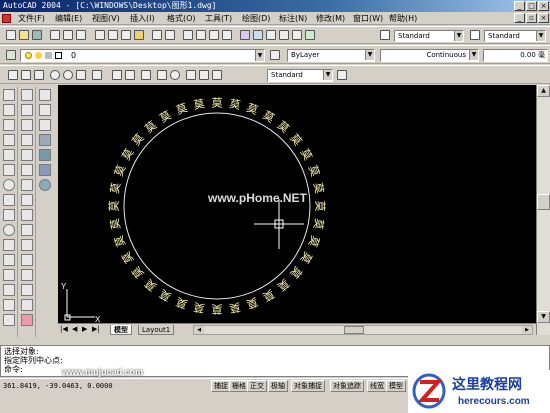  What do you see at coordinates (9, 95) in the screenshot?
I see `line-icon` at bounding box center [9, 95].